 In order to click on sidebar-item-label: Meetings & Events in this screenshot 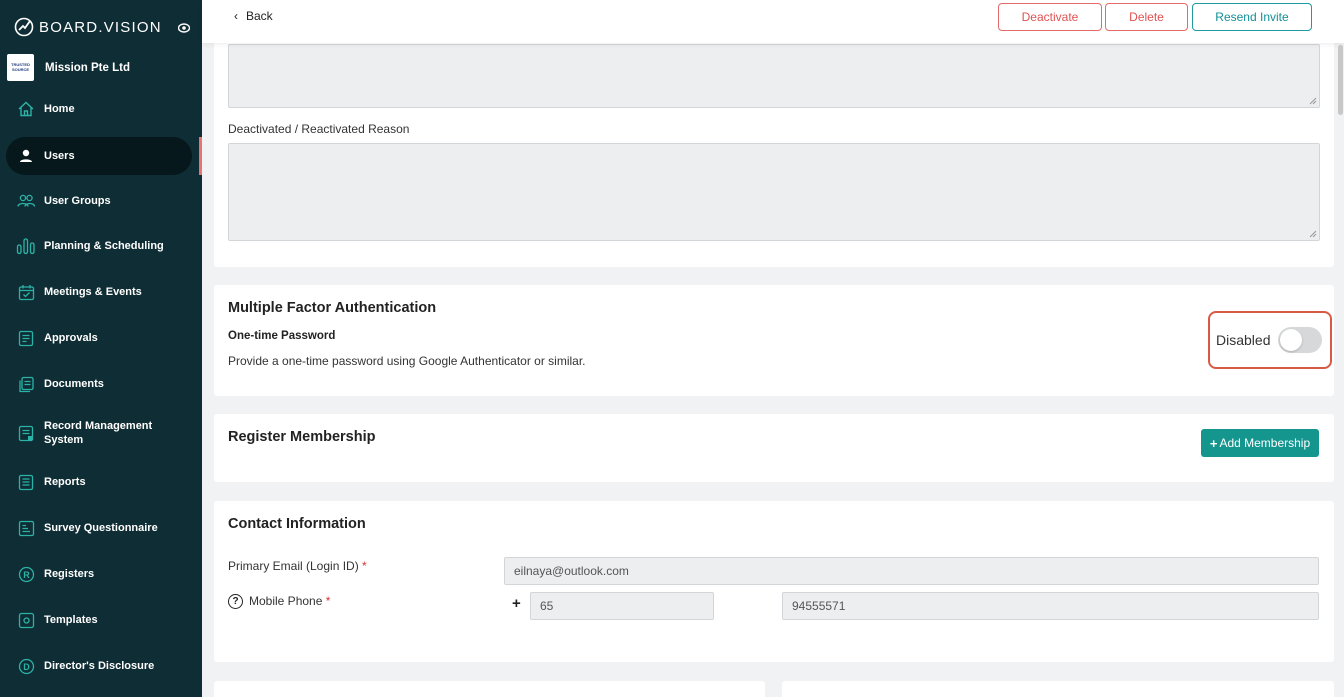, I will do `click(93, 292)`.